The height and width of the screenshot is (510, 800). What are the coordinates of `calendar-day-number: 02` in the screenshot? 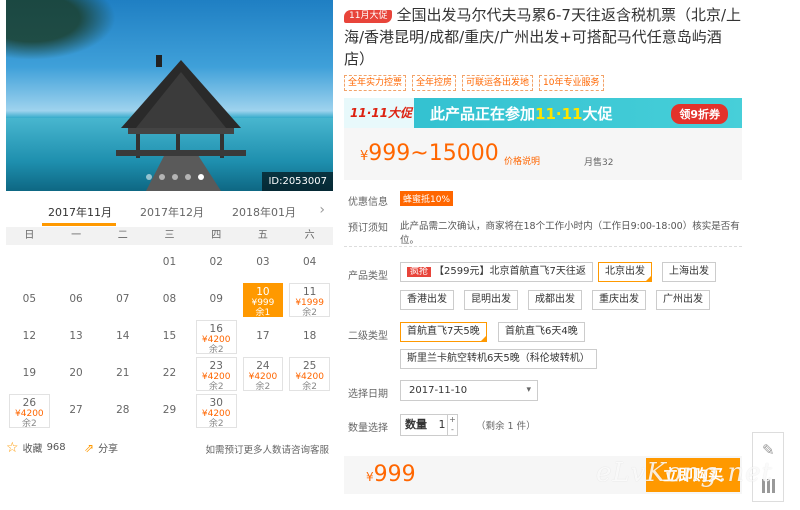 It's located at (216, 262).